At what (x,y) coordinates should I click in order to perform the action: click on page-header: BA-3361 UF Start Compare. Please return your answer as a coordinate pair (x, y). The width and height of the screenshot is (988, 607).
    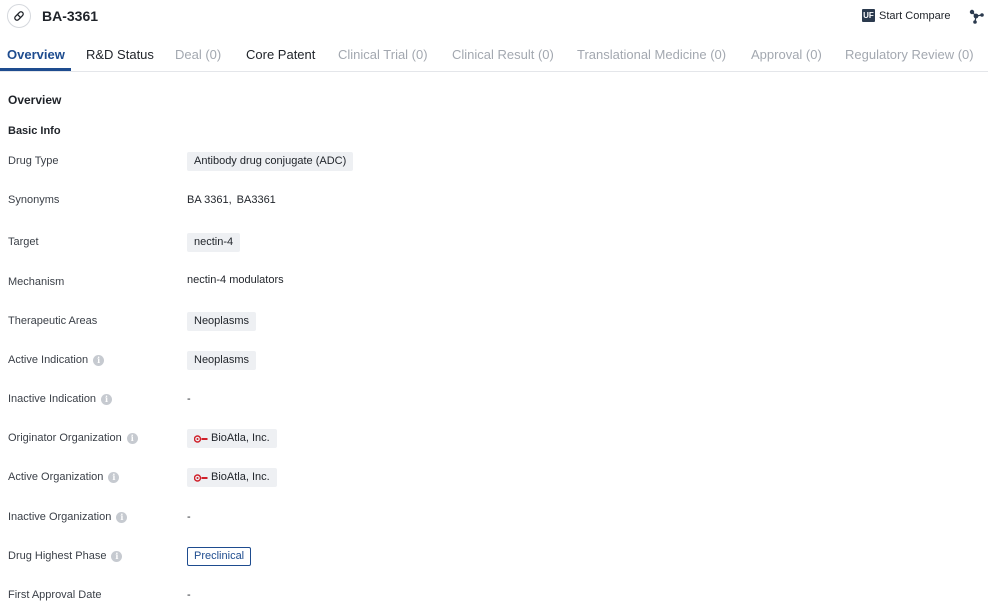
    Looking at the image, I should click on (494, 17).